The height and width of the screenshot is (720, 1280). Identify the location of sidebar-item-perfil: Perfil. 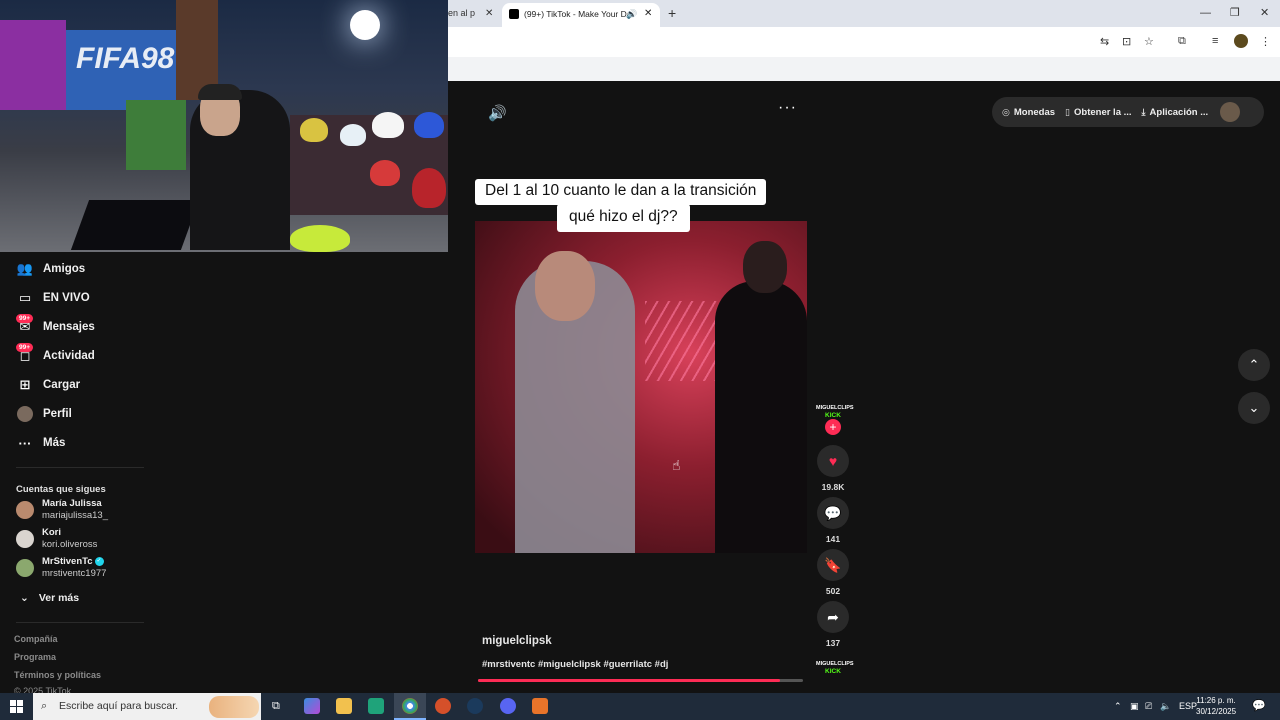
(44, 414).